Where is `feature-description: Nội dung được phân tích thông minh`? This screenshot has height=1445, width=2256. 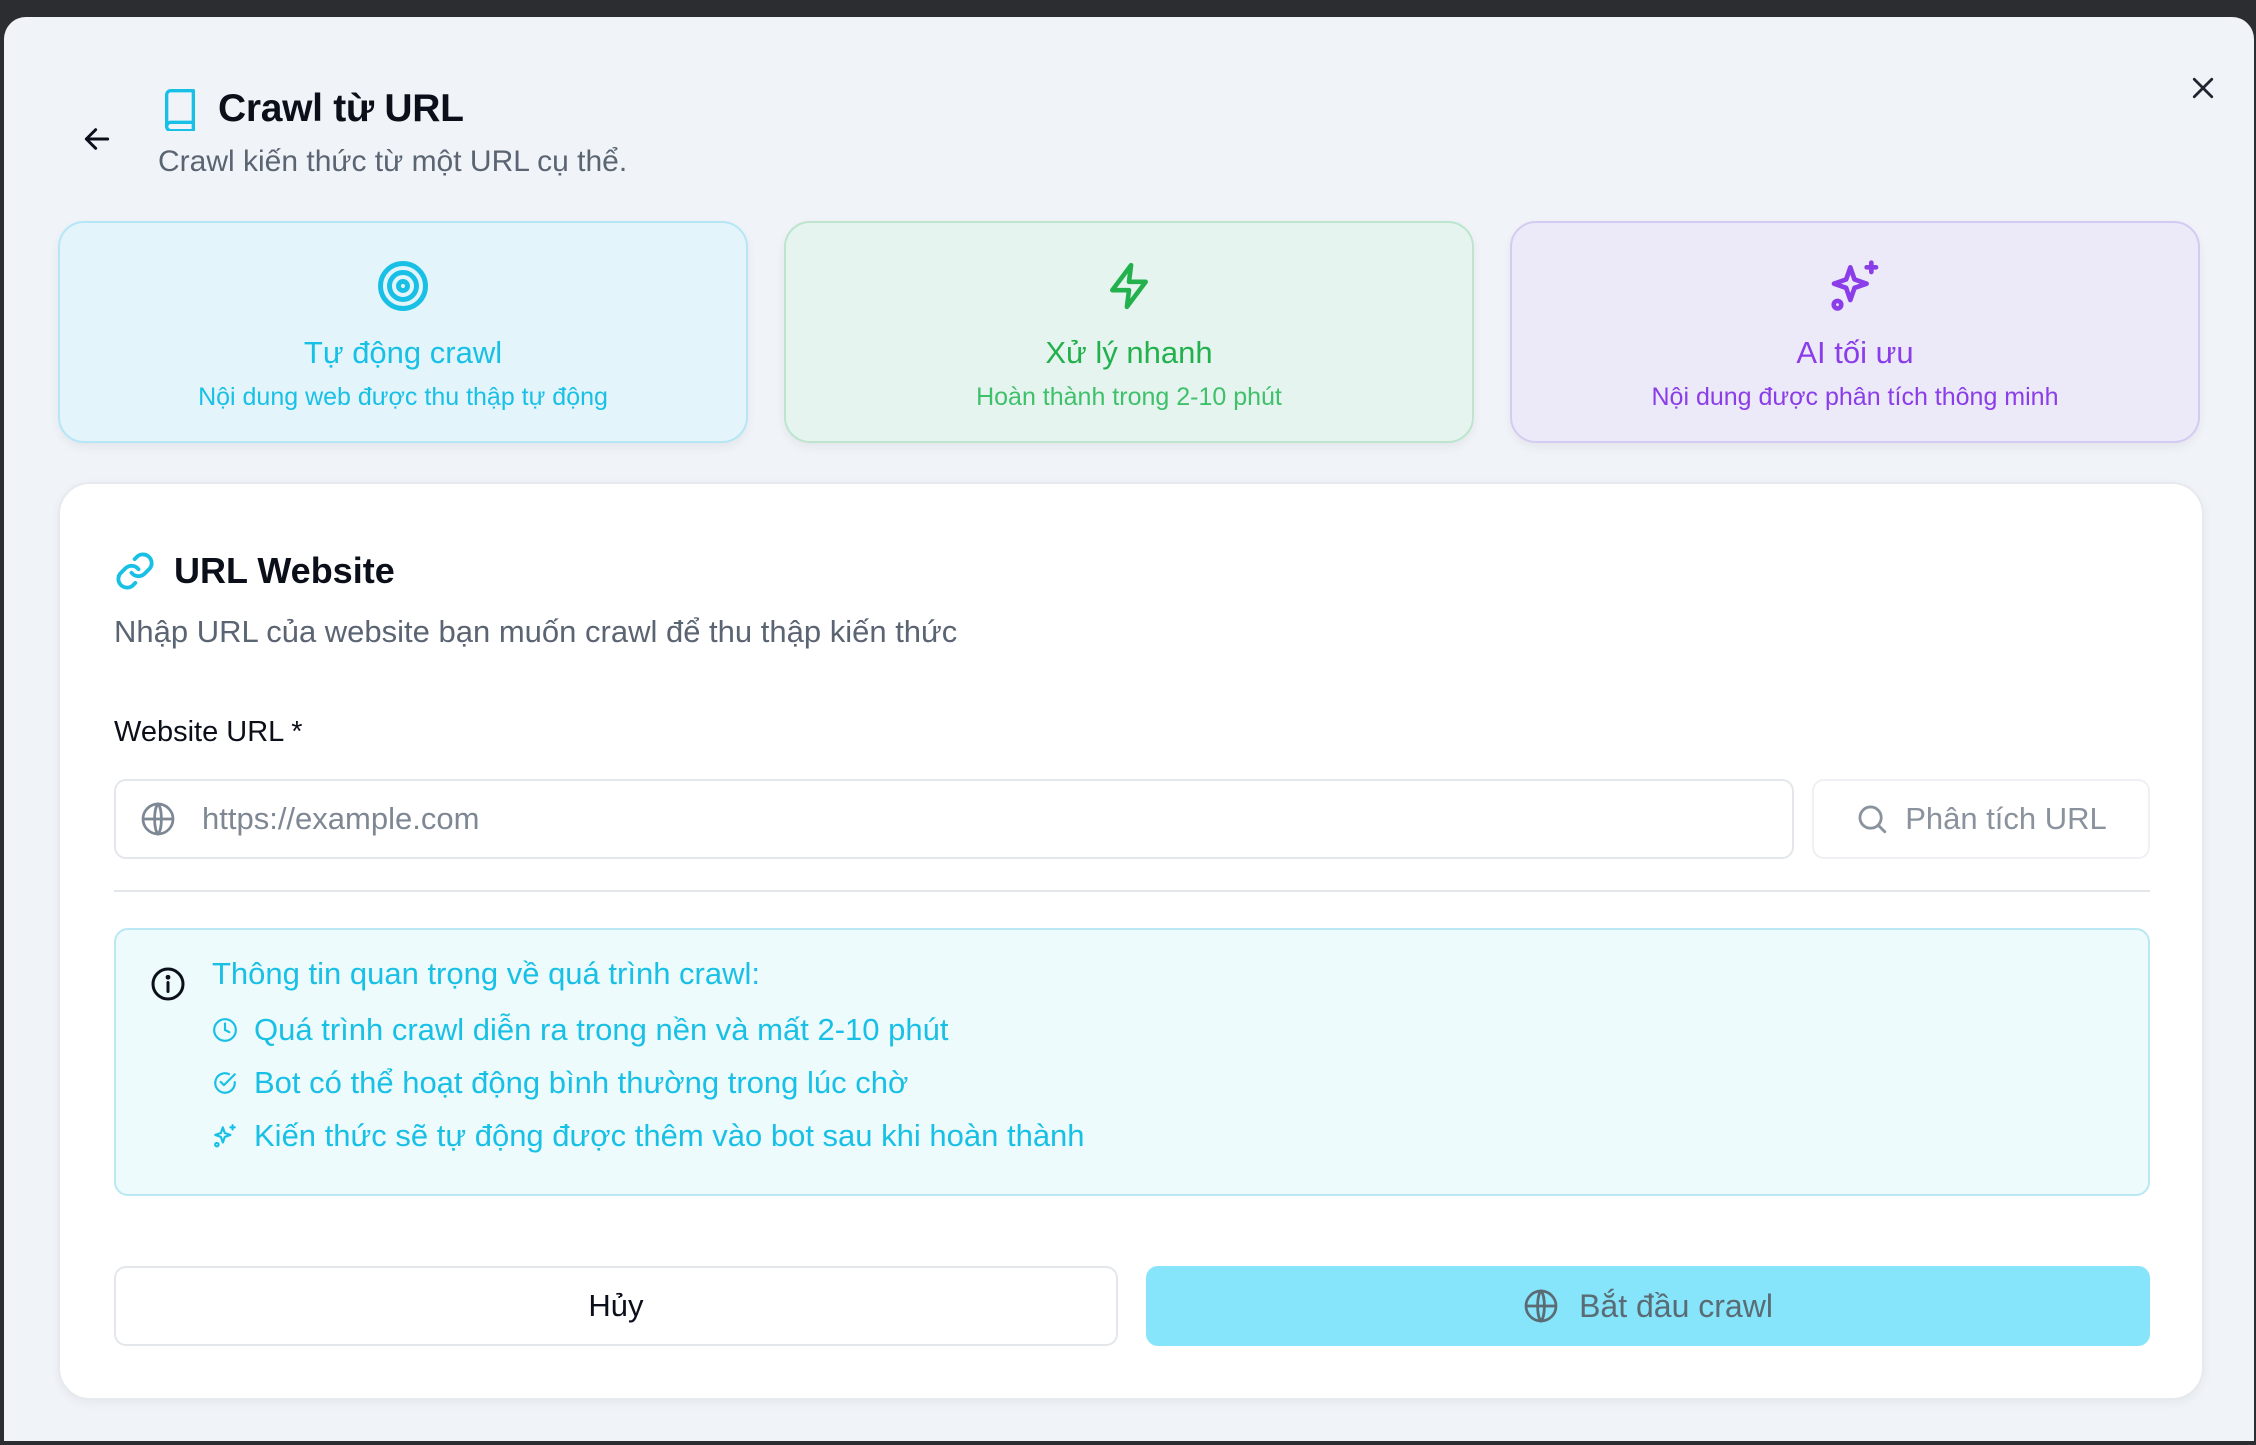 feature-description: Nội dung được phân tích thông minh is located at coordinates (1855, 397).